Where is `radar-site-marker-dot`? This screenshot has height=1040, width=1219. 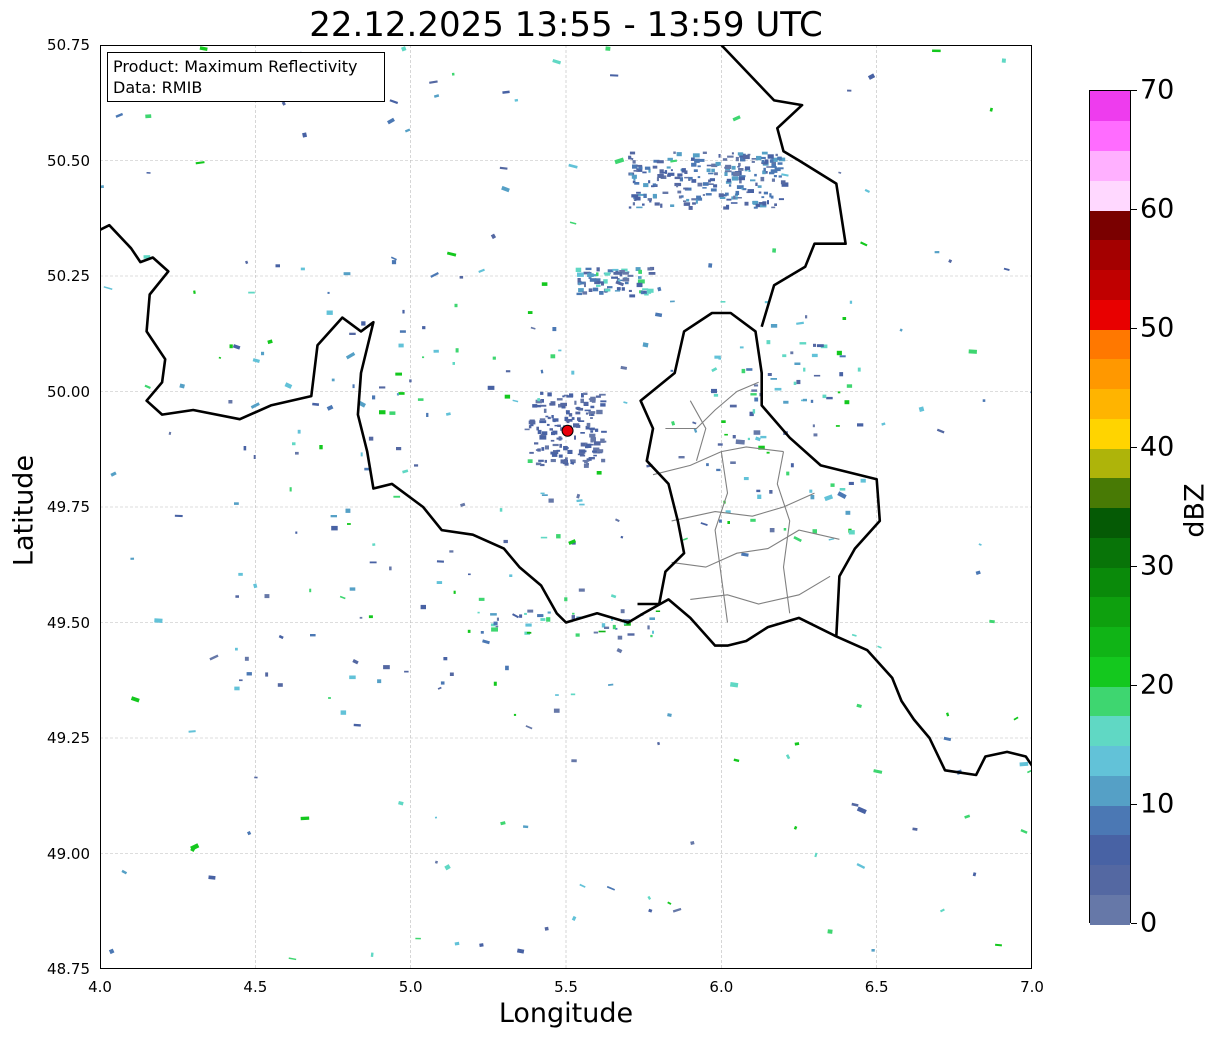 radar-site-marker-dot is located at coordinates (567, 430).